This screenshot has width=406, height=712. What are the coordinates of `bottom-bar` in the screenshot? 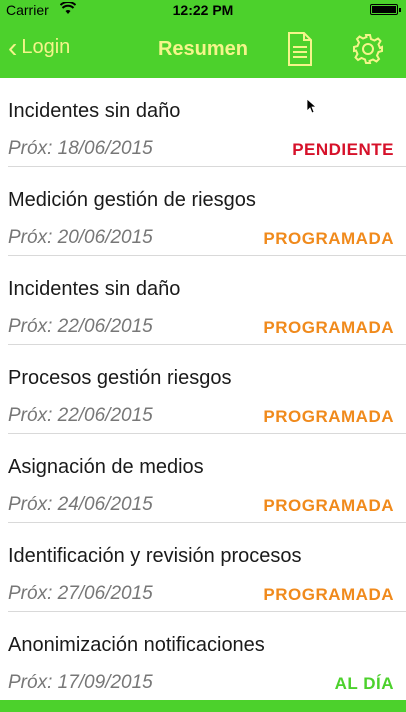 It's located at (203, 706).